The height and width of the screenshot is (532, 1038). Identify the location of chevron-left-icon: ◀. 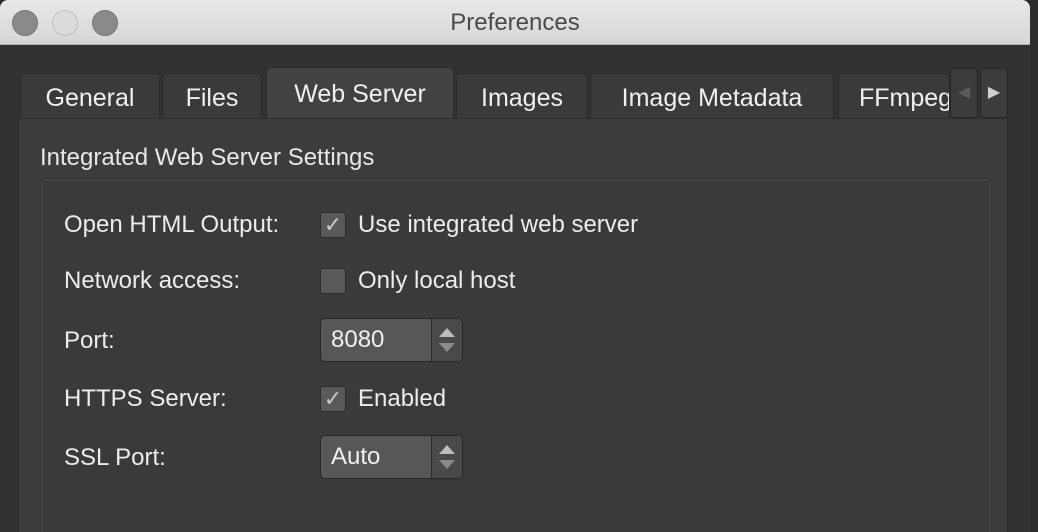
(964, 92).